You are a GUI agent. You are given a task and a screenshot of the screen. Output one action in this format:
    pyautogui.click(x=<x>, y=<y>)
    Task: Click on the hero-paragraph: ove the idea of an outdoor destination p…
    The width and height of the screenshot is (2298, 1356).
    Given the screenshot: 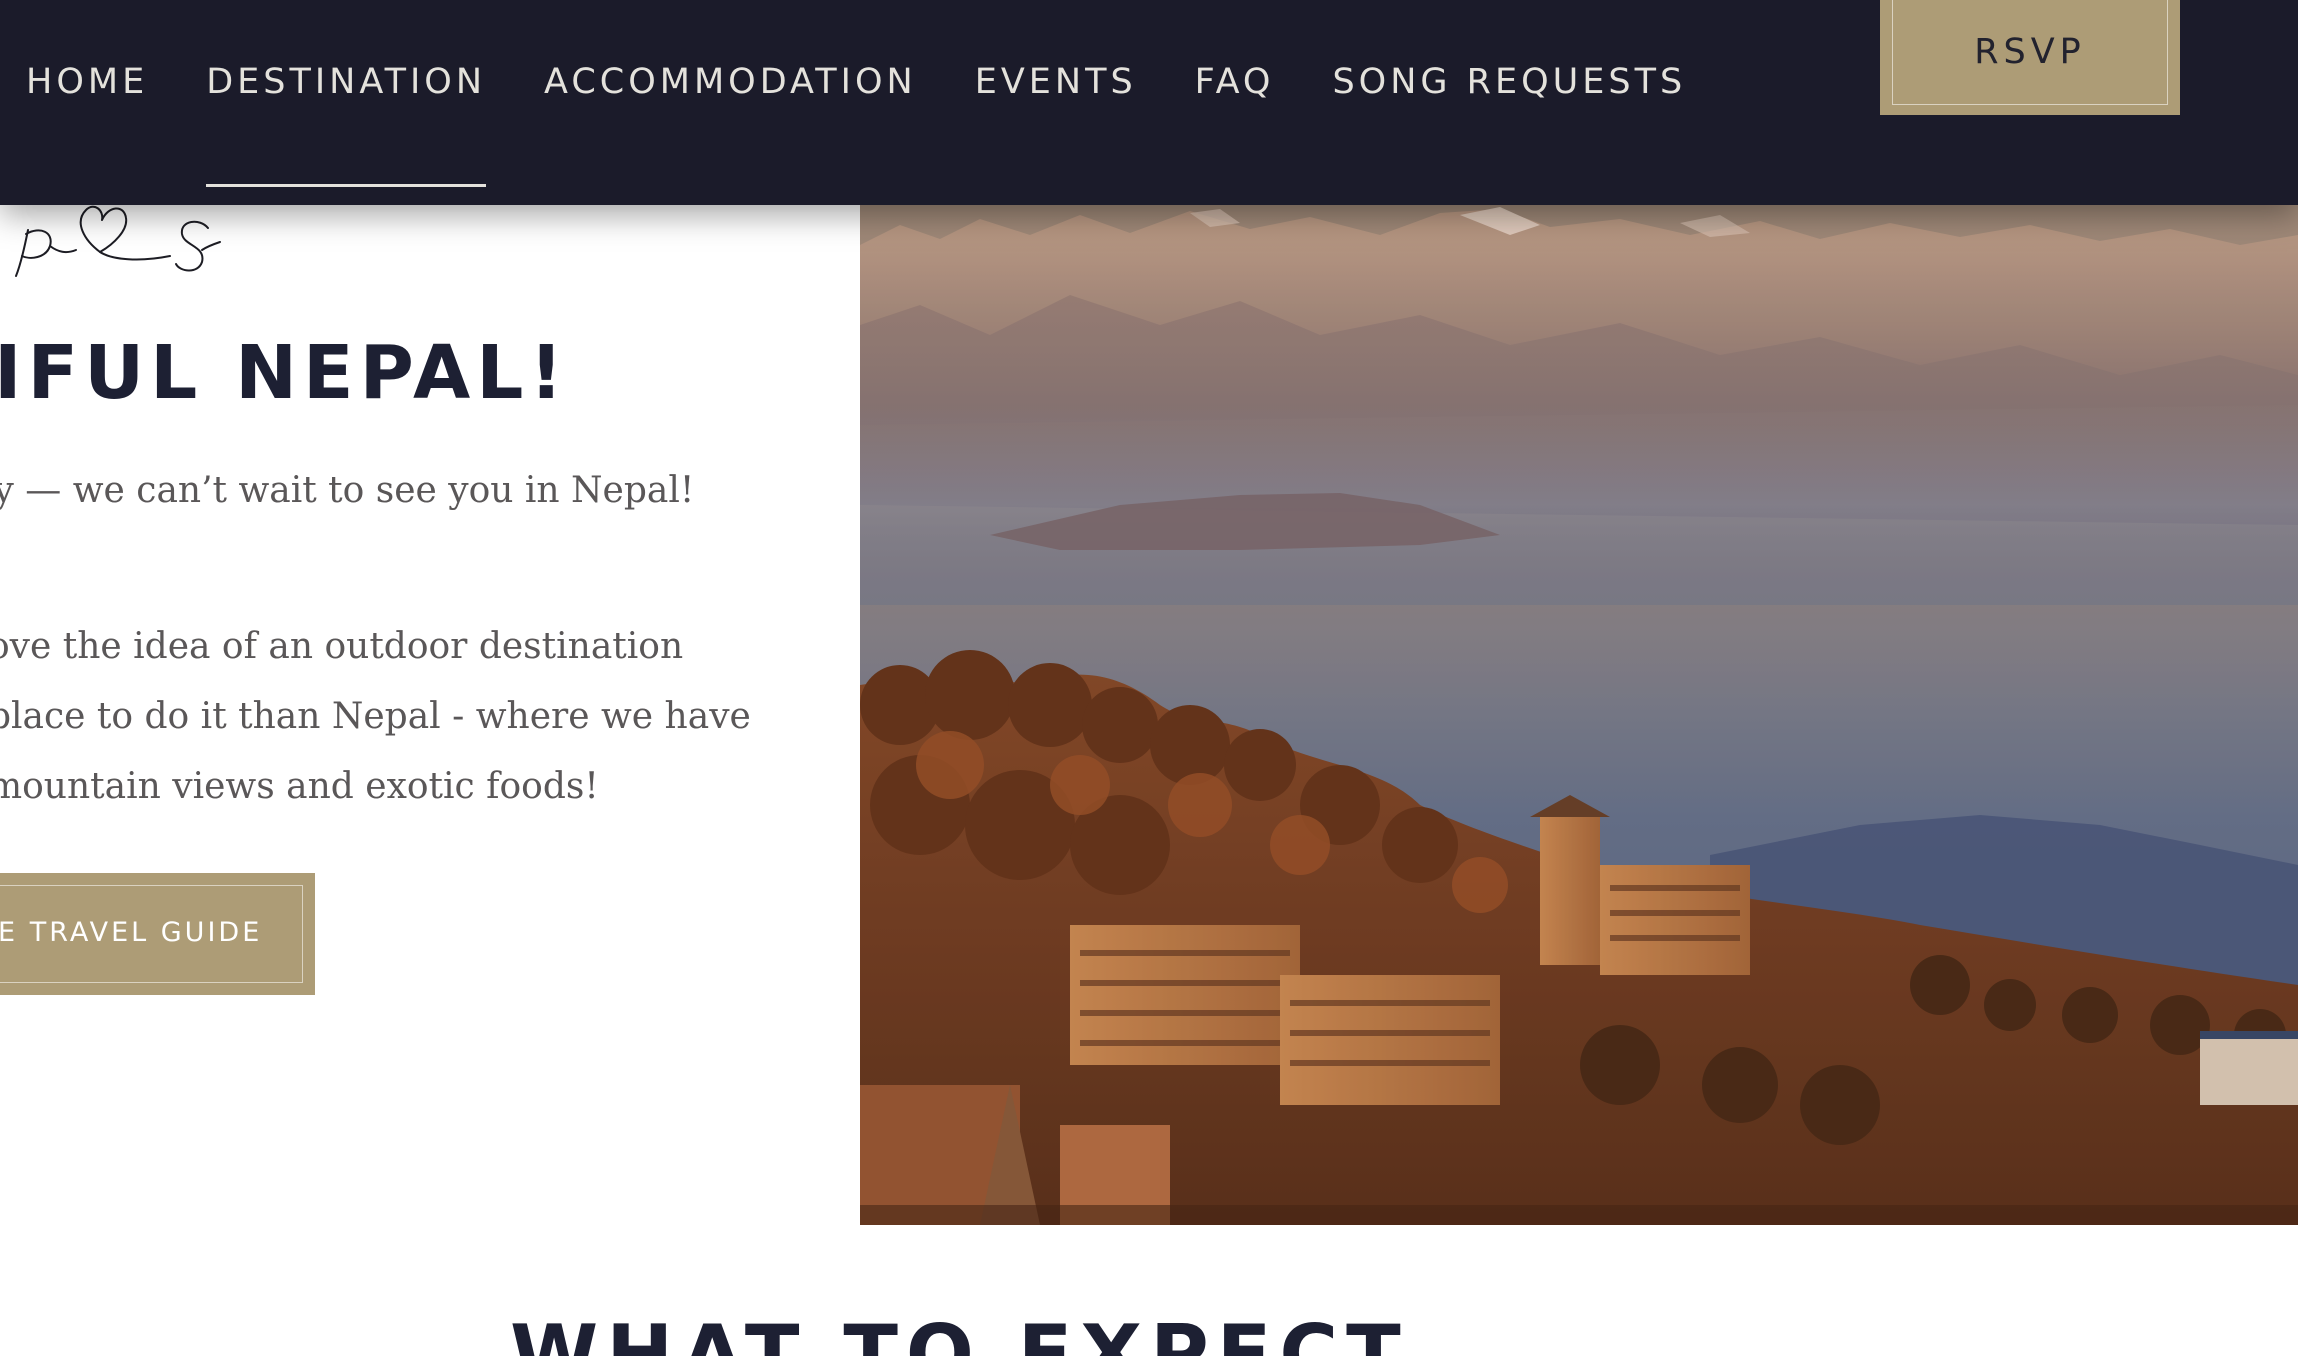 What is the action you would take?
    pyautogui.click(x=375, y=717)
    